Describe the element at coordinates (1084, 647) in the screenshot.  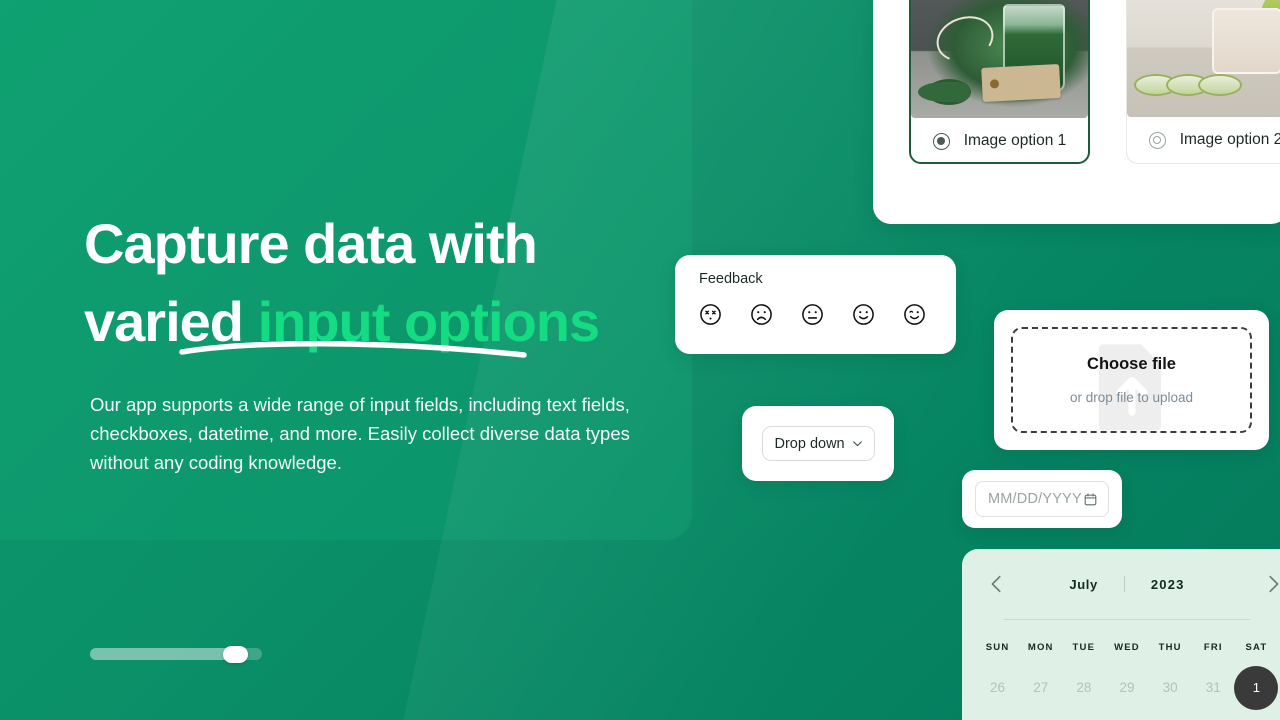
I see `calendar-weekday: TUE` at that location.